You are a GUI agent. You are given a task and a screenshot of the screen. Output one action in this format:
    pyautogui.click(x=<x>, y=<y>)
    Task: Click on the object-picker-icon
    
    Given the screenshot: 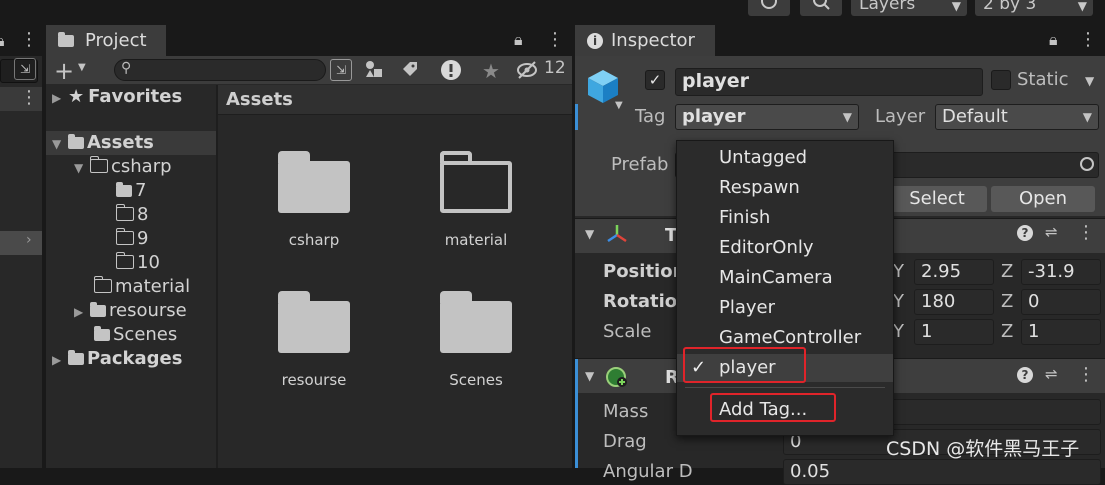 What is the action you would take?
    pyautogui.click(x=1087, y=164)
    